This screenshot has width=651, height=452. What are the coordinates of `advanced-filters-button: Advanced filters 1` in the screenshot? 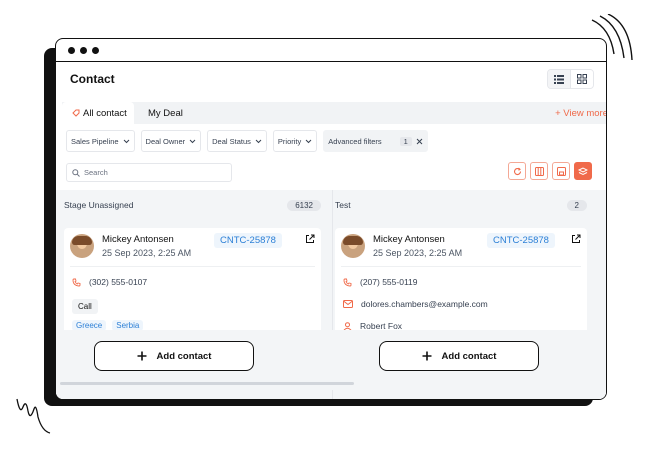 It's located at (375, 141).